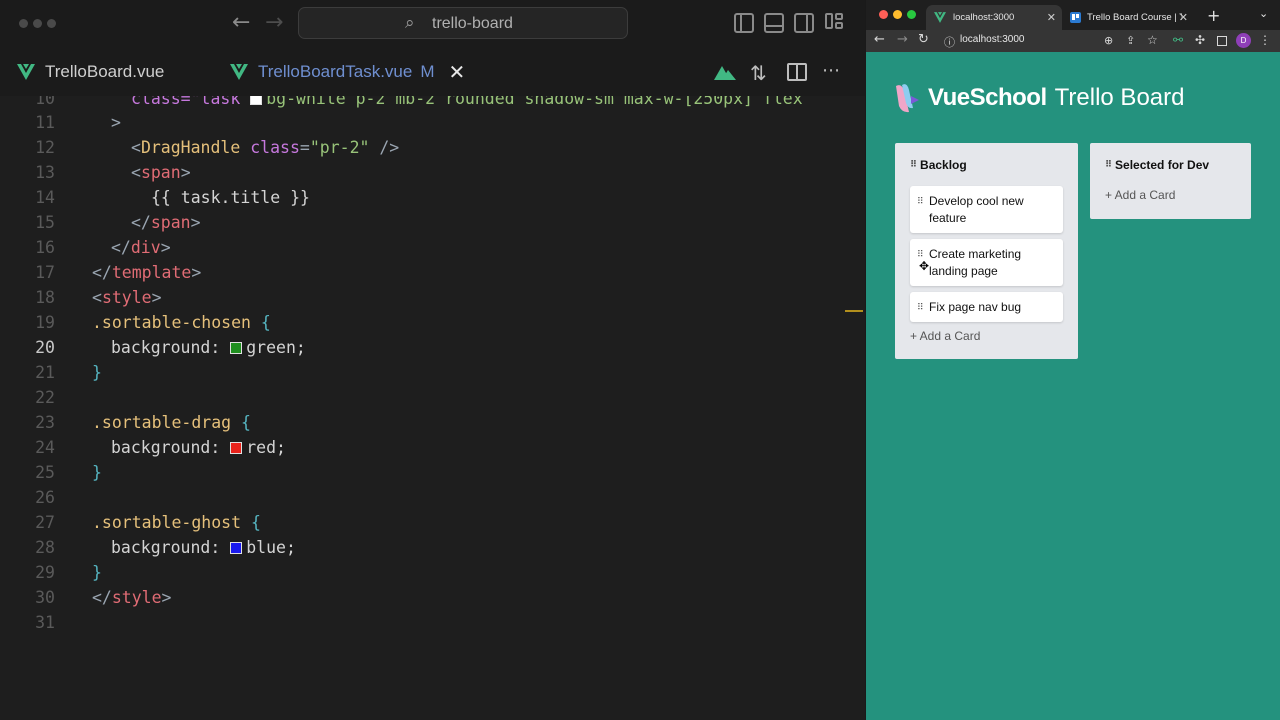  I want to click on column-header: ⠿ Selected for Dev, so click(1157, 165).